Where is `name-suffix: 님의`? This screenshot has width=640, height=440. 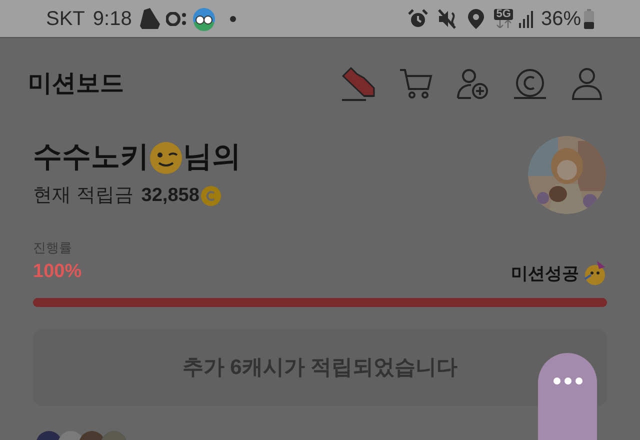
name-suffix: 님의 is located at coordinates (212, 157).